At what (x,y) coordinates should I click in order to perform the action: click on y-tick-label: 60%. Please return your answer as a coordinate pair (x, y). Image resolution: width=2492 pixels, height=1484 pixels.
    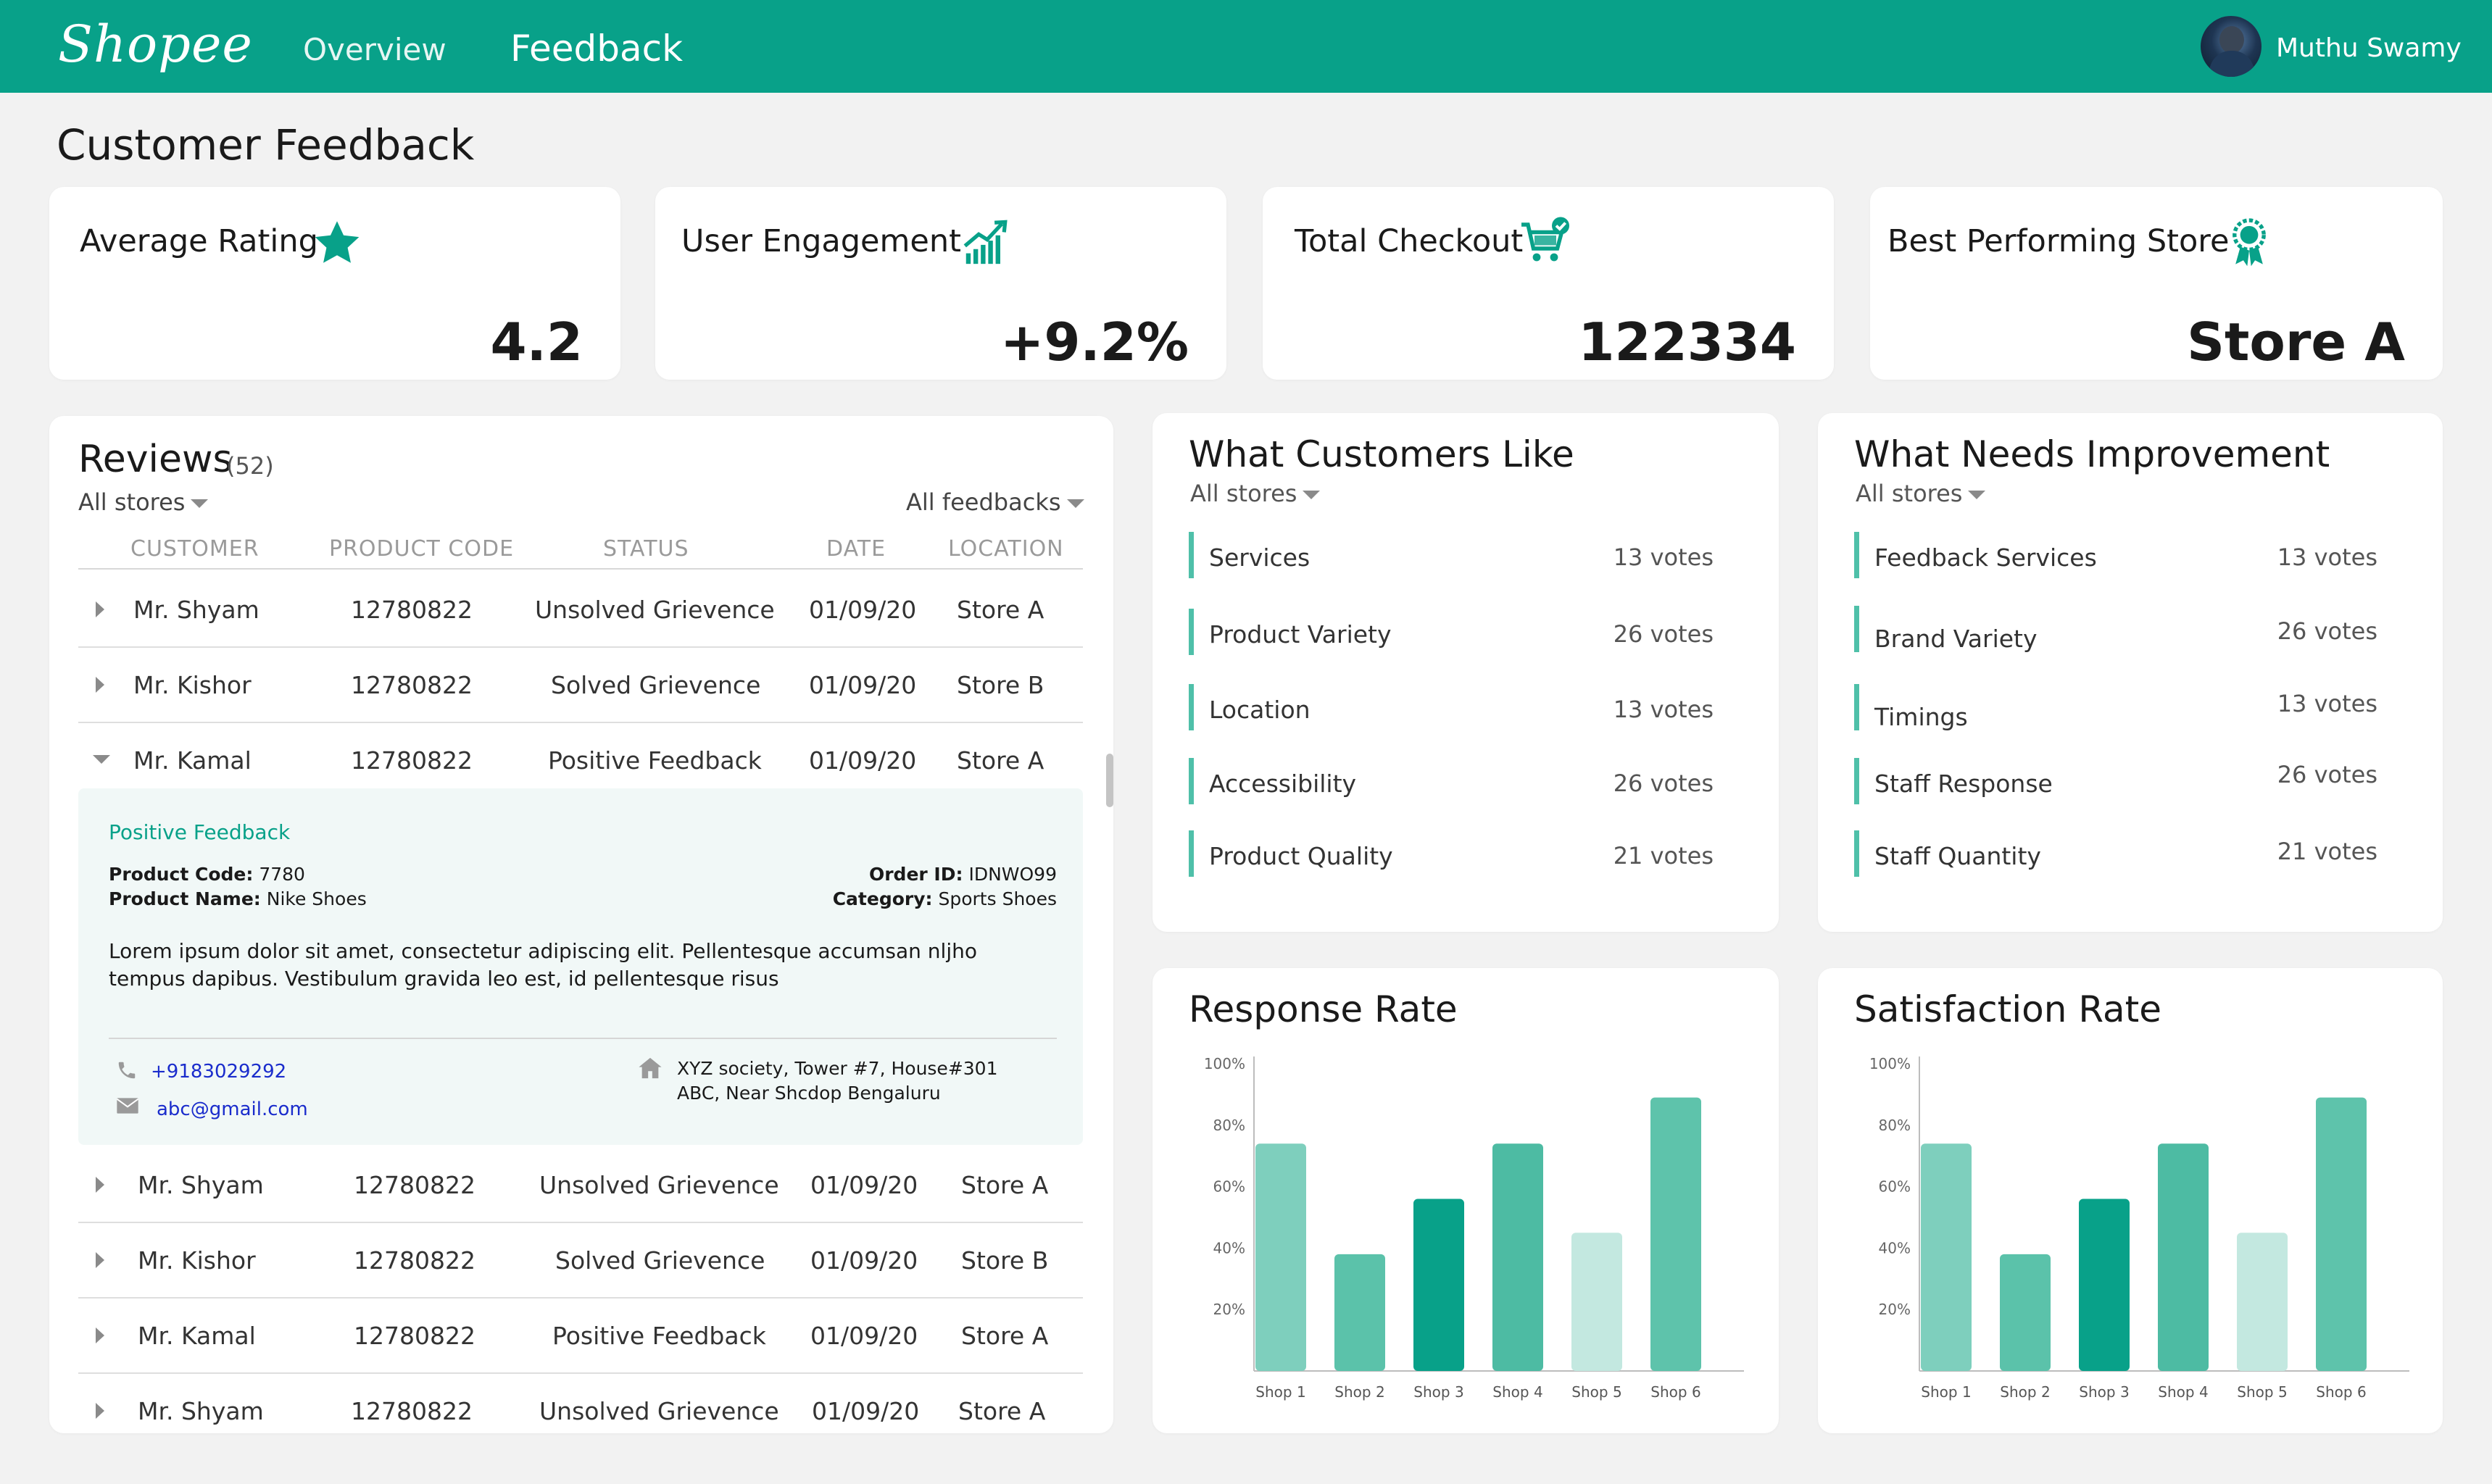
    Looking at the image, I should click on (1895, 1187).